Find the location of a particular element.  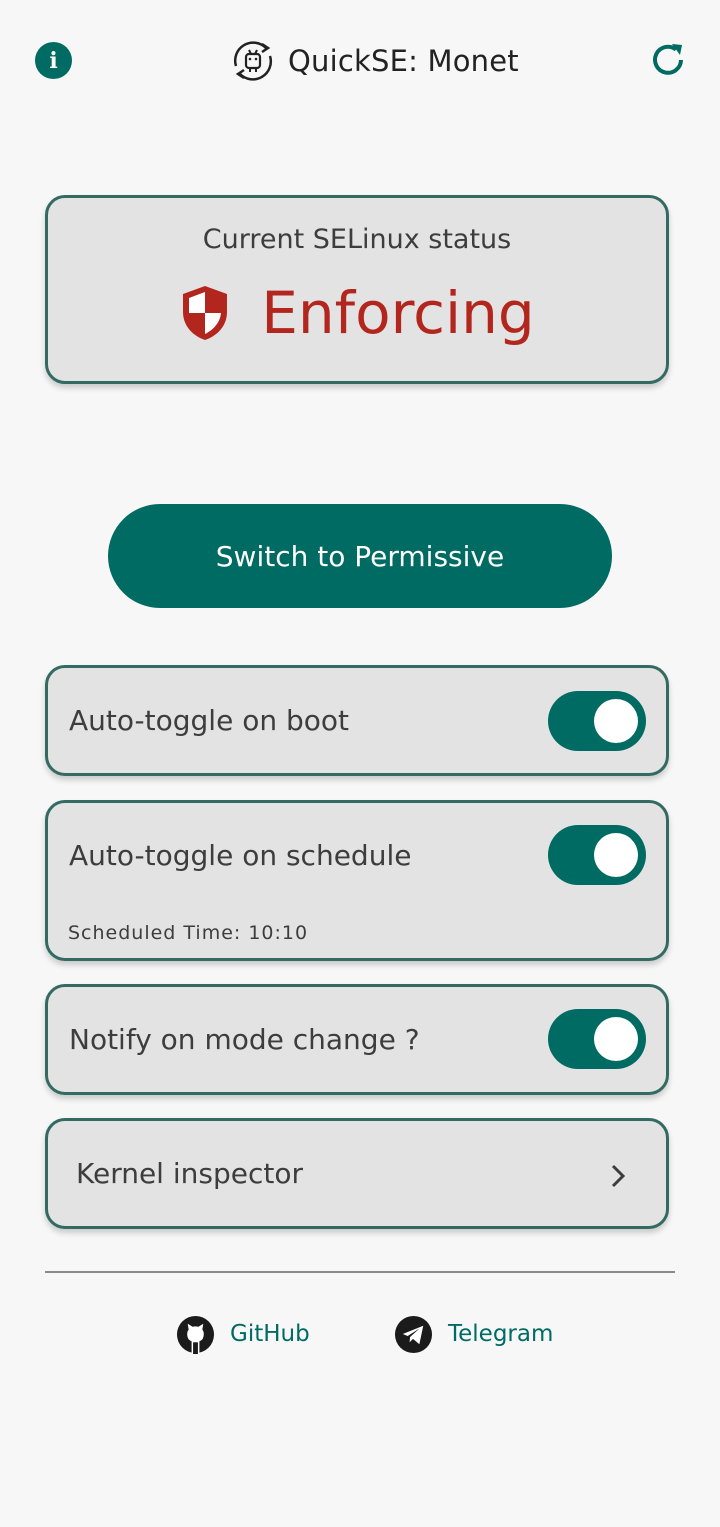

setting-notify-mode-change: Notify on mode change ? is located at coordinates (357, 1039).